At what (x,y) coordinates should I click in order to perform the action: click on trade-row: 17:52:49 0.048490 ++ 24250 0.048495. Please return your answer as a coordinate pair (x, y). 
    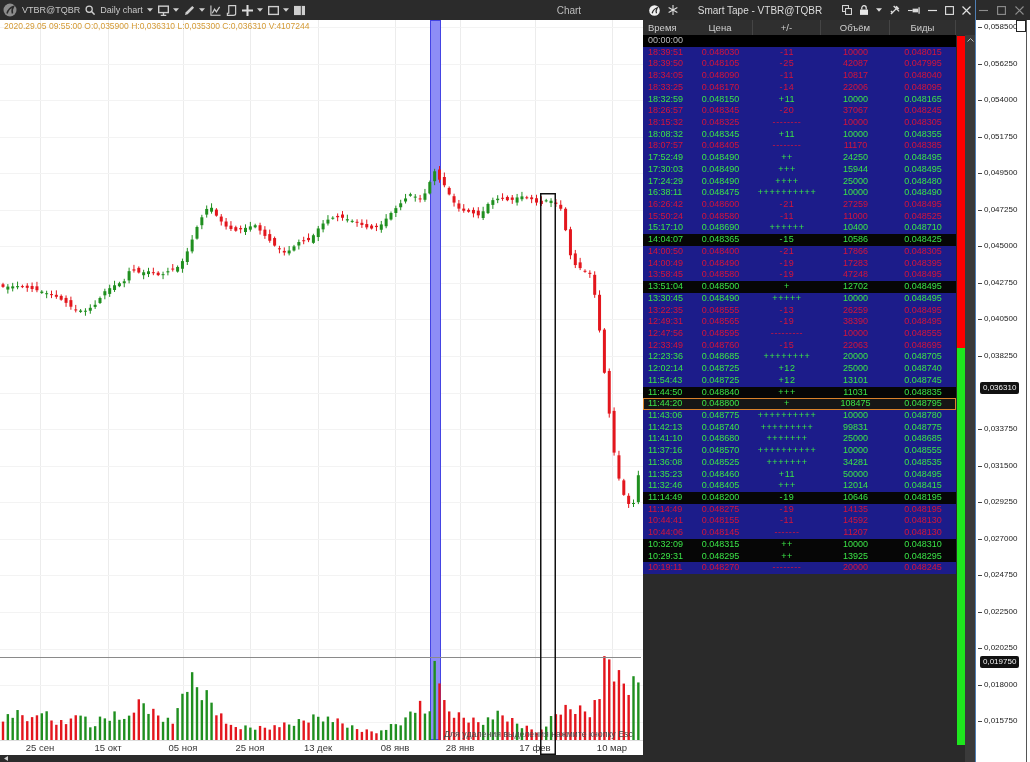
    Looking at the image, I should click on (799, 158).